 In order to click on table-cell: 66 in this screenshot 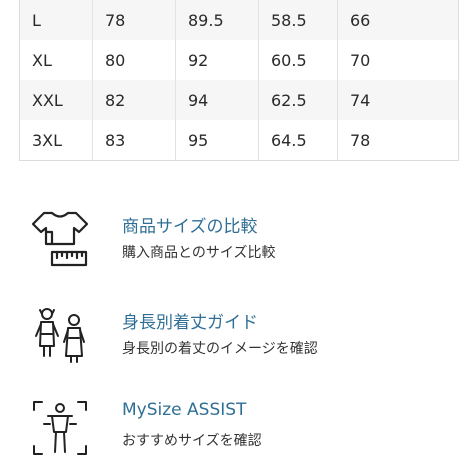, I will do `click(398, 20)`.